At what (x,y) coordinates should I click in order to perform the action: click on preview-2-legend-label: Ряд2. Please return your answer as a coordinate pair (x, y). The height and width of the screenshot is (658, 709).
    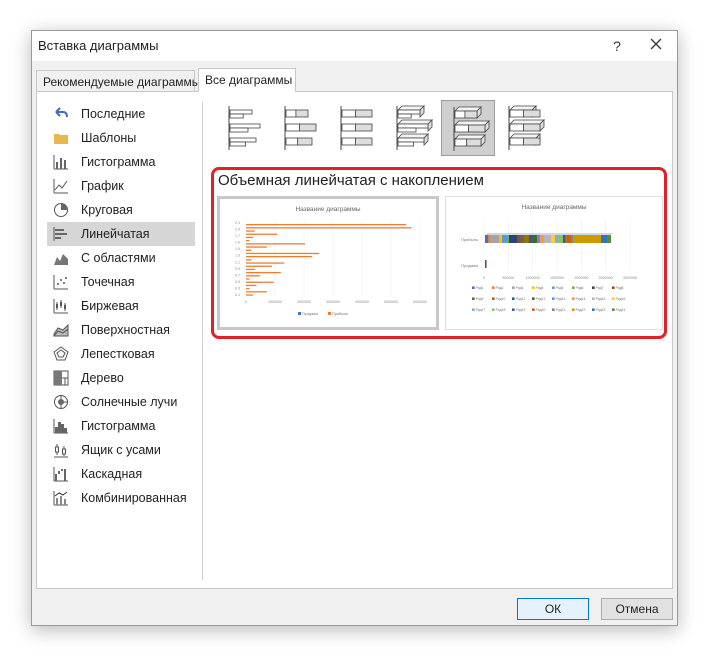
    Looking at the image, I should click on (500, 288).